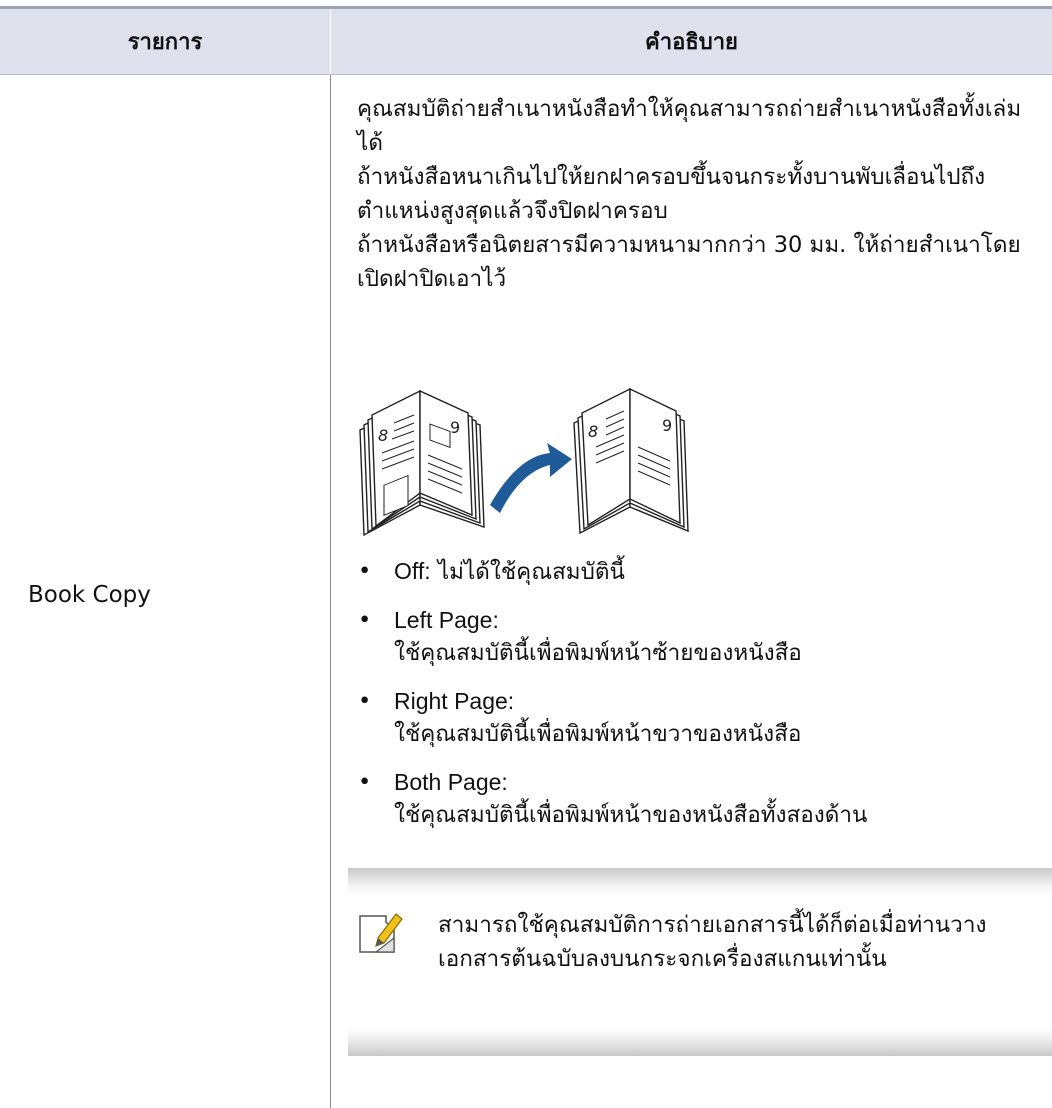 The height and width of the screenshot is (1108, 1052). Describe the element at coordinates (526, 42) in the screenshot. I see `table-header-row: รายการ คำอธิบาย` at that location.